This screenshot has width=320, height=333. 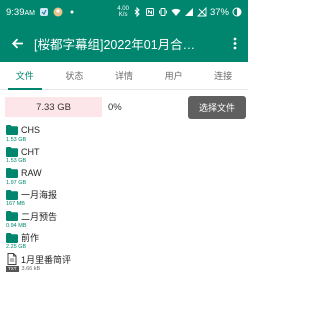 I want to click on list-item: CHS 1.53 GB, so click(x=124, y=135).